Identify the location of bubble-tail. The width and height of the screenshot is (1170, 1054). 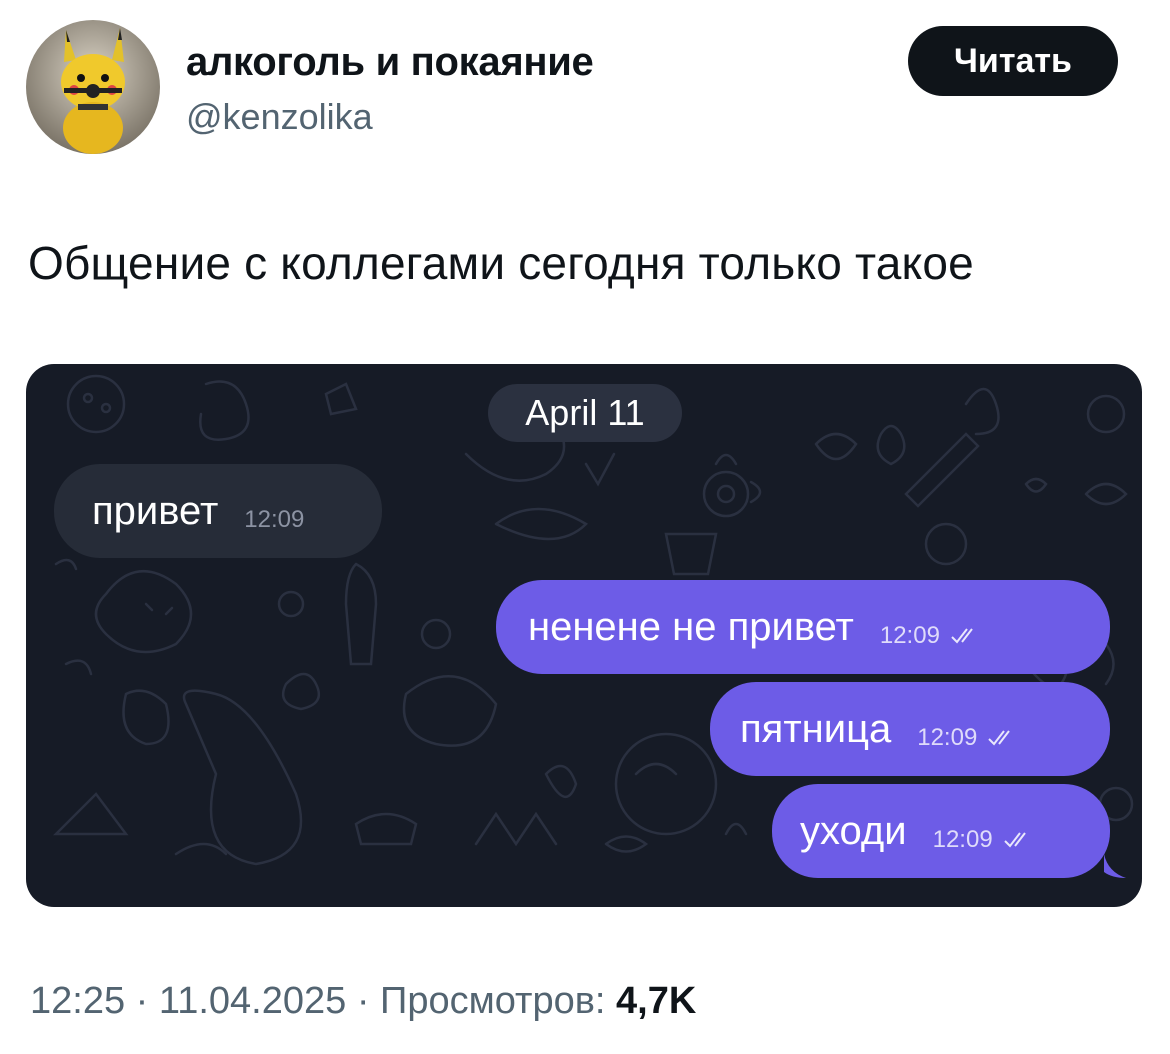
(1115, 866).